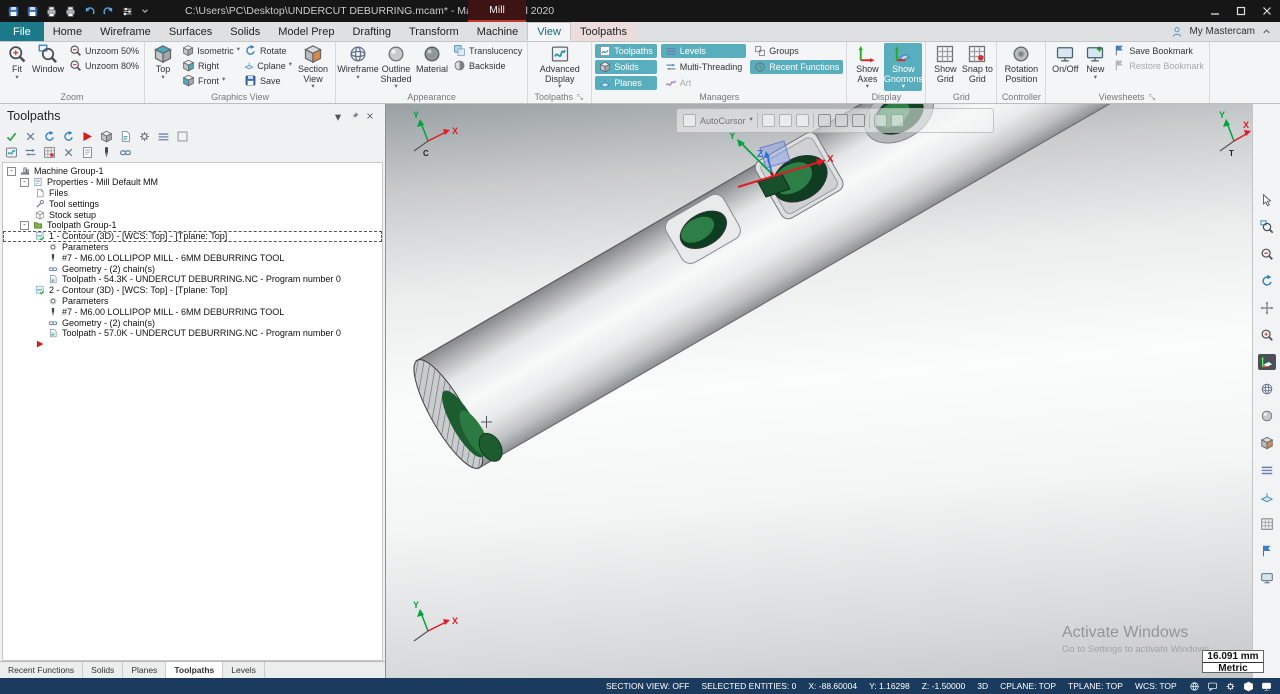  Describe the element at coordinates (211, 50) in the screenshot. I see `isometric-button: Isometric ▾` at that location.